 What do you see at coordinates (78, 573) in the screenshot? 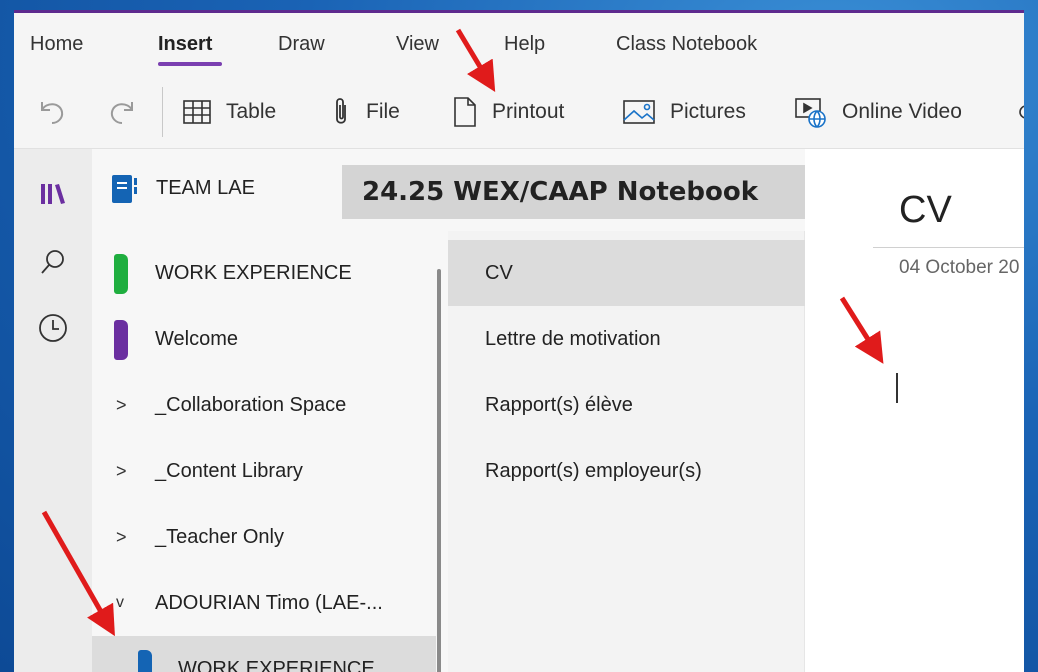
I see `arrow-to-work-experience` at bounding box center [78, 573].